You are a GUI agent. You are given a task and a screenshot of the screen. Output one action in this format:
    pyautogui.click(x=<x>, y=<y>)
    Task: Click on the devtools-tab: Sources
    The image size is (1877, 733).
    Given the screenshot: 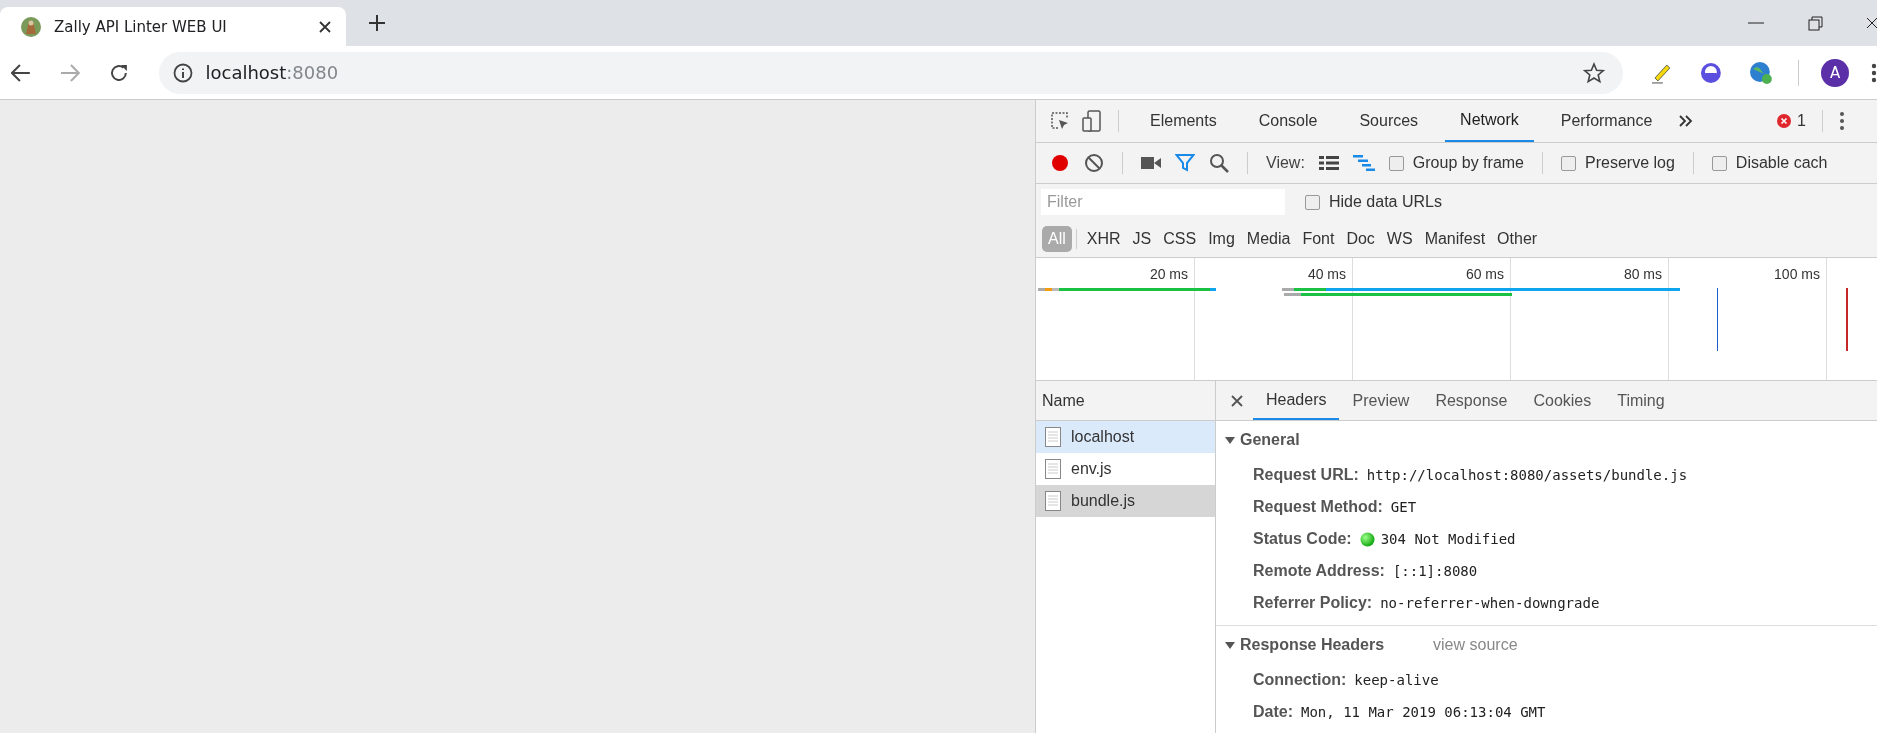 What is the action you would take?
    pyautogui.click(x=1389, y=121)
    